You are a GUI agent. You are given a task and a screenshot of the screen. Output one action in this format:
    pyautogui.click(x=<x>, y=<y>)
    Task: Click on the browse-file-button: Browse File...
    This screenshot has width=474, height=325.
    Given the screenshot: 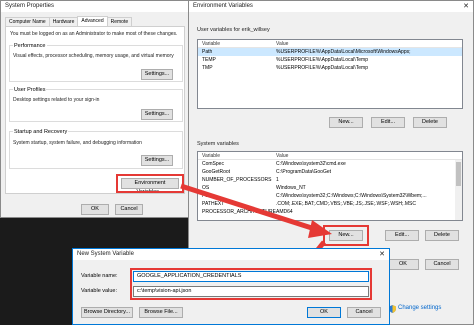 What is the action you would take?
    pyautogui.click(x=161, y=312)
    